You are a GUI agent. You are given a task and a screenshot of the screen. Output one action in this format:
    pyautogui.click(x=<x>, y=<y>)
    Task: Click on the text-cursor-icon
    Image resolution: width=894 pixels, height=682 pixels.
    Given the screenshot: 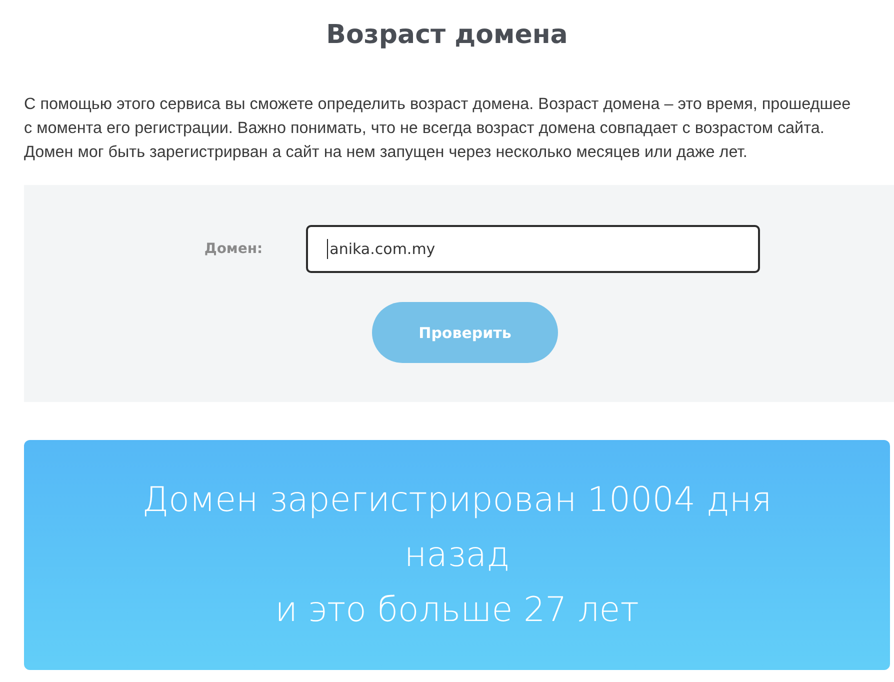 What is the action you would take?
    pyautogui.click(x=327, y=249)
    